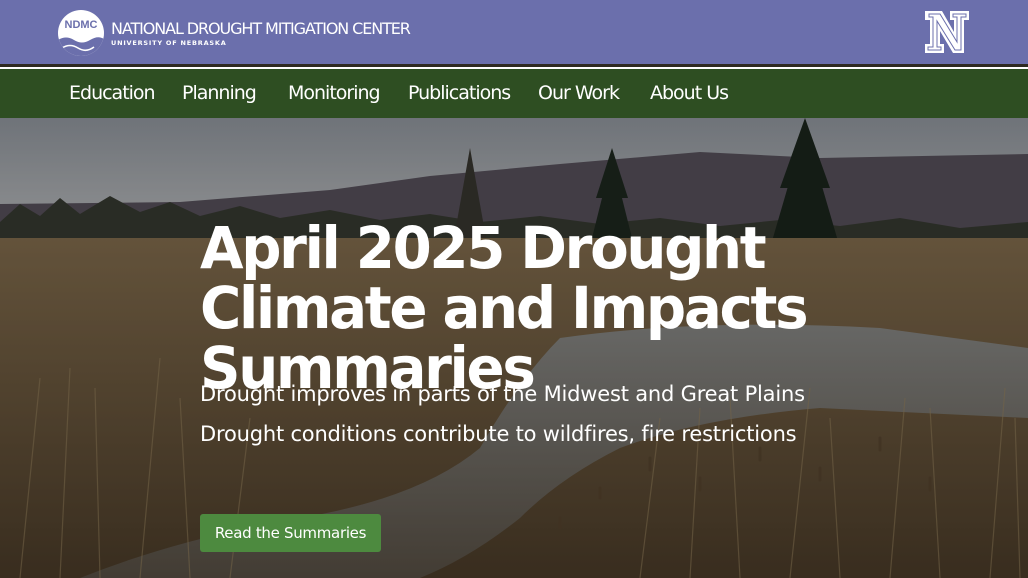  Describe the element at coordinates (261, 28) in the screenshot. I see `org-name: NATIONAL DROUGHT MITIGATION CENTER` at that location.